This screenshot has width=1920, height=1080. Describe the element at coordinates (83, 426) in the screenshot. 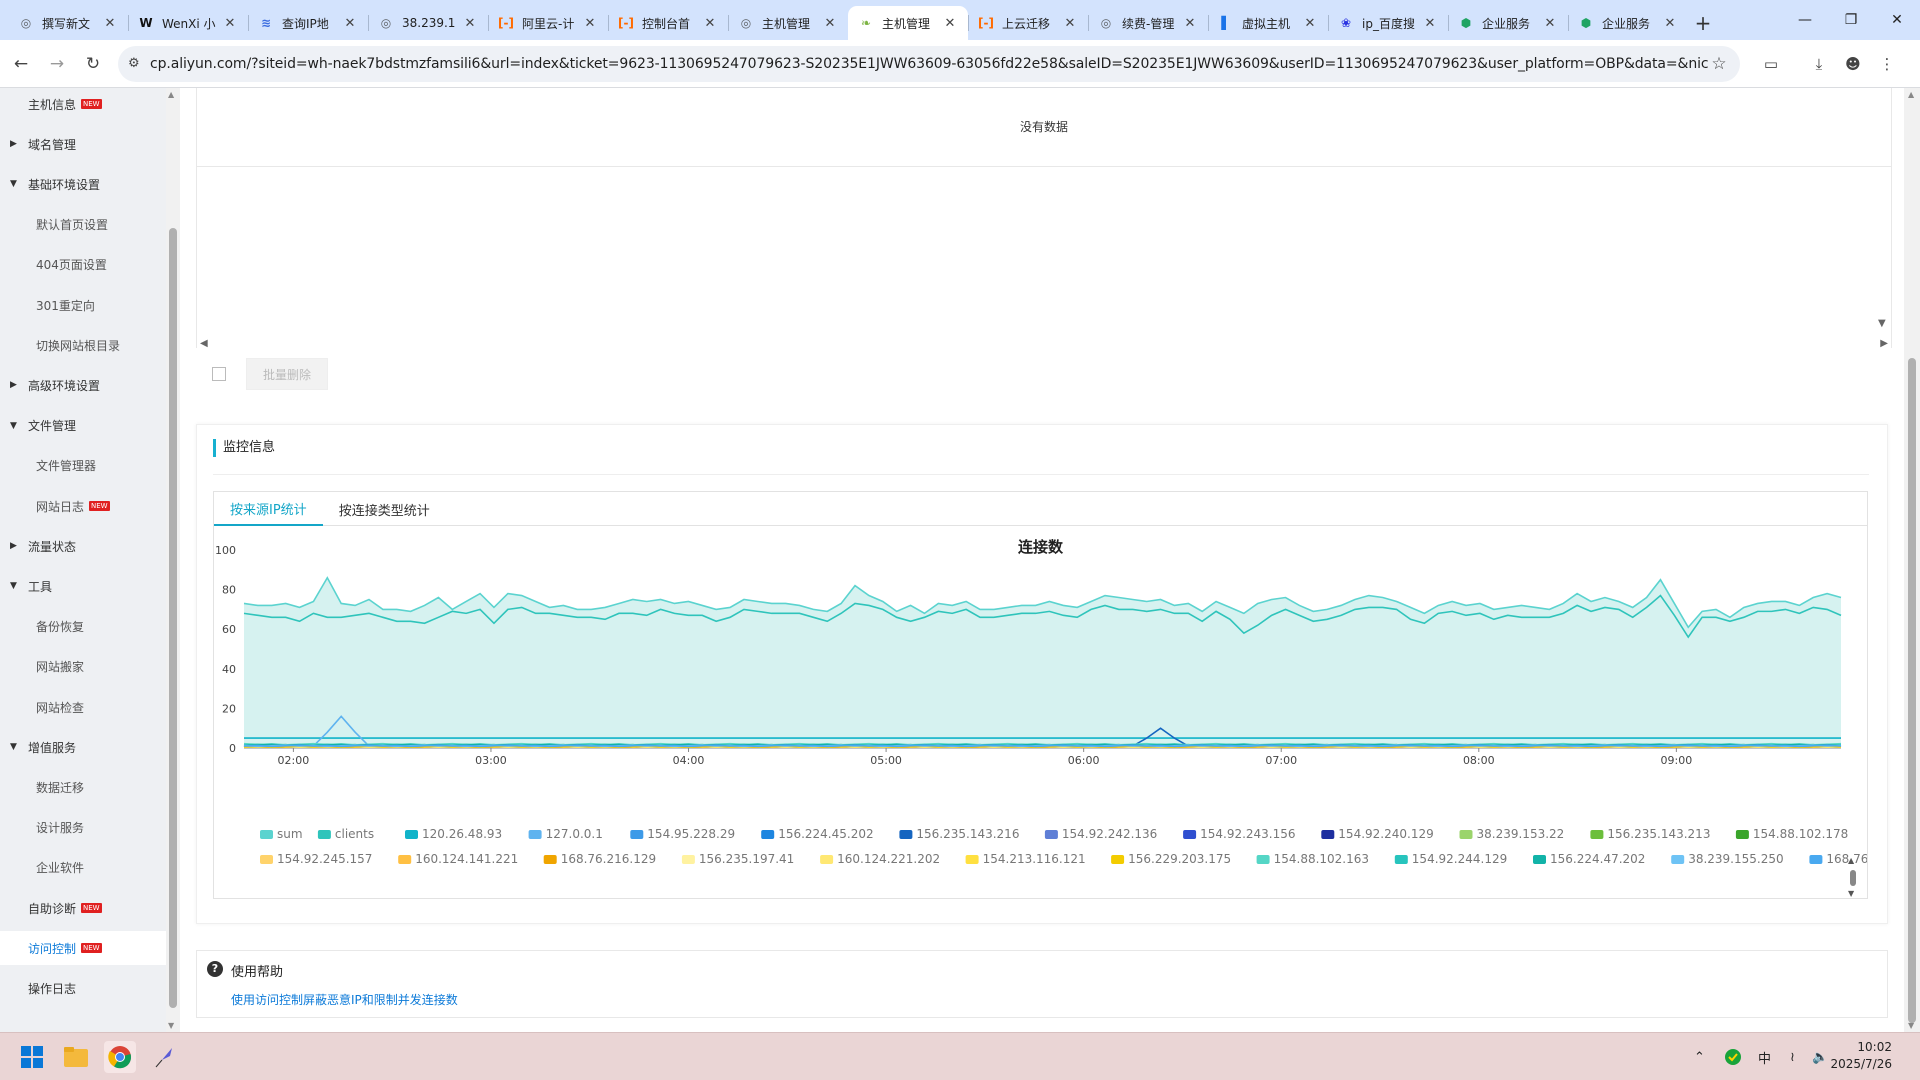

I see `sidebar-item: ▼ 文件管理` at that location.